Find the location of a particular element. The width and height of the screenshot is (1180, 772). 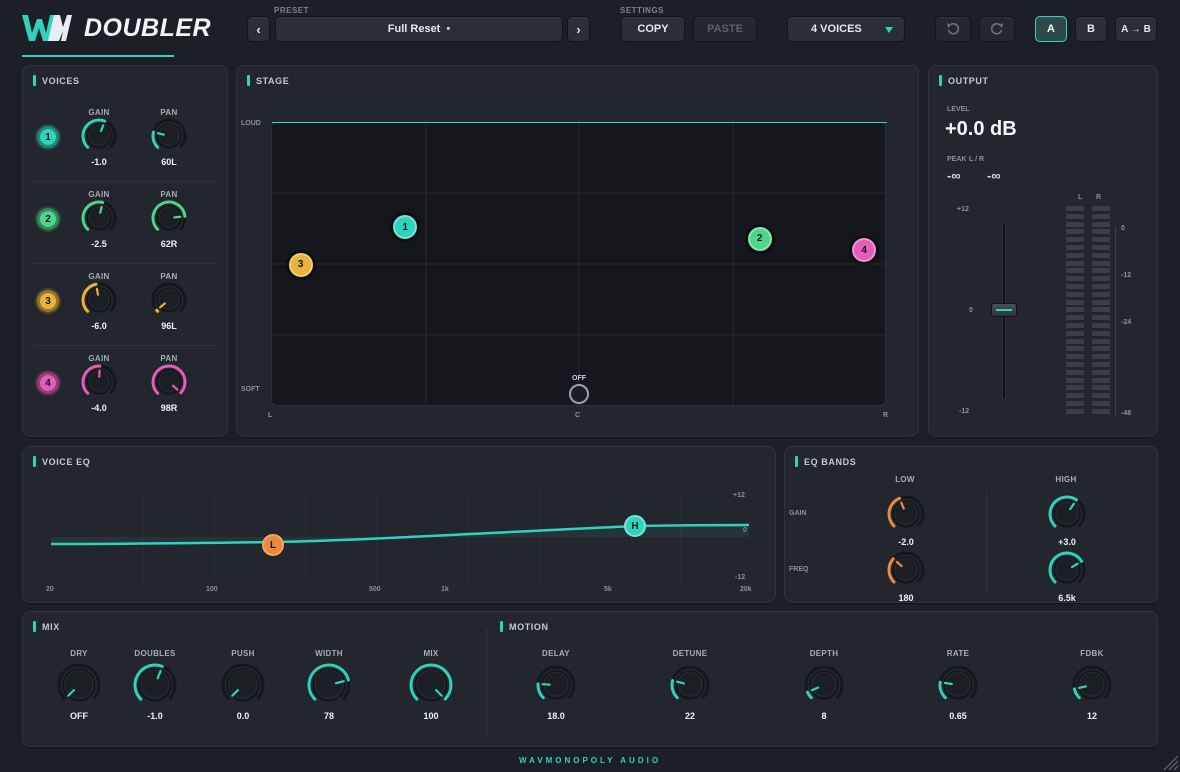

voice-1-badge: 1 is located at coordinates (48, 137).